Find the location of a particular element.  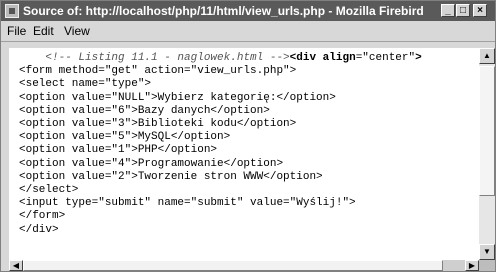

code-line: <option value="6">Bazy danych</option> is located at coordinates (144, 110).